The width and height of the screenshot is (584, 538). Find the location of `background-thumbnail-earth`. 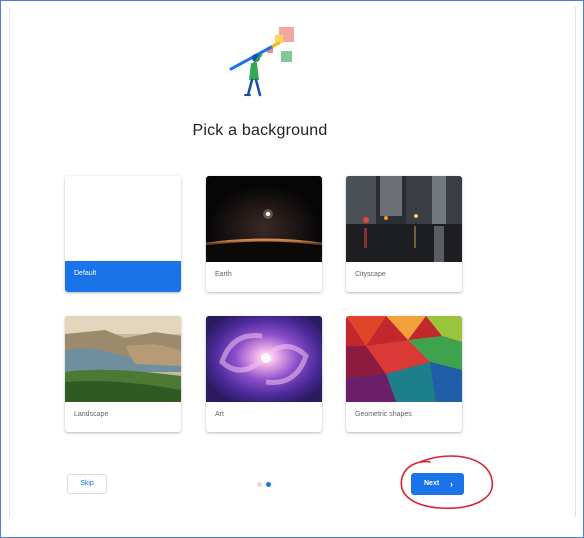

background-thumbnail-earth is located at coordinates (264, 219).